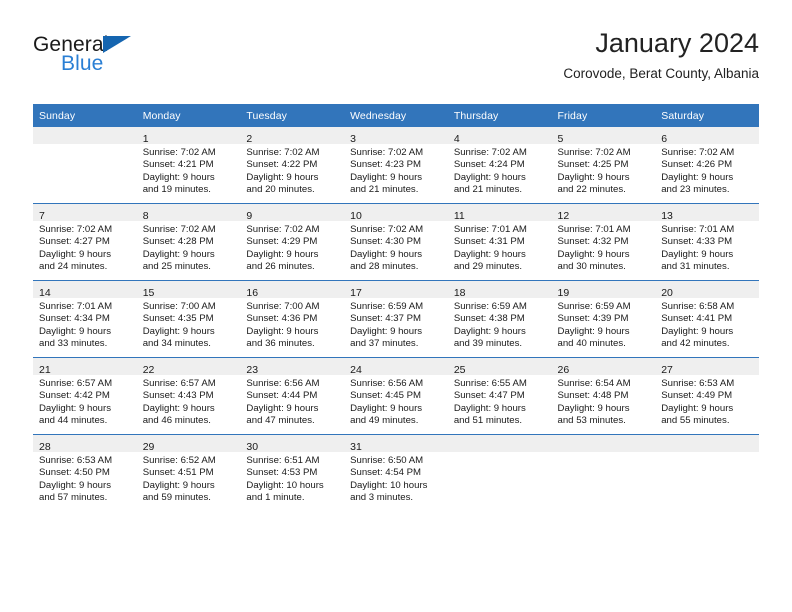 This screenshot has width=792, height=612. Describe the element at coordinates (384, 421) in the screenshot. I see `daylight-text-line2: and 49 minutes.` at that location.